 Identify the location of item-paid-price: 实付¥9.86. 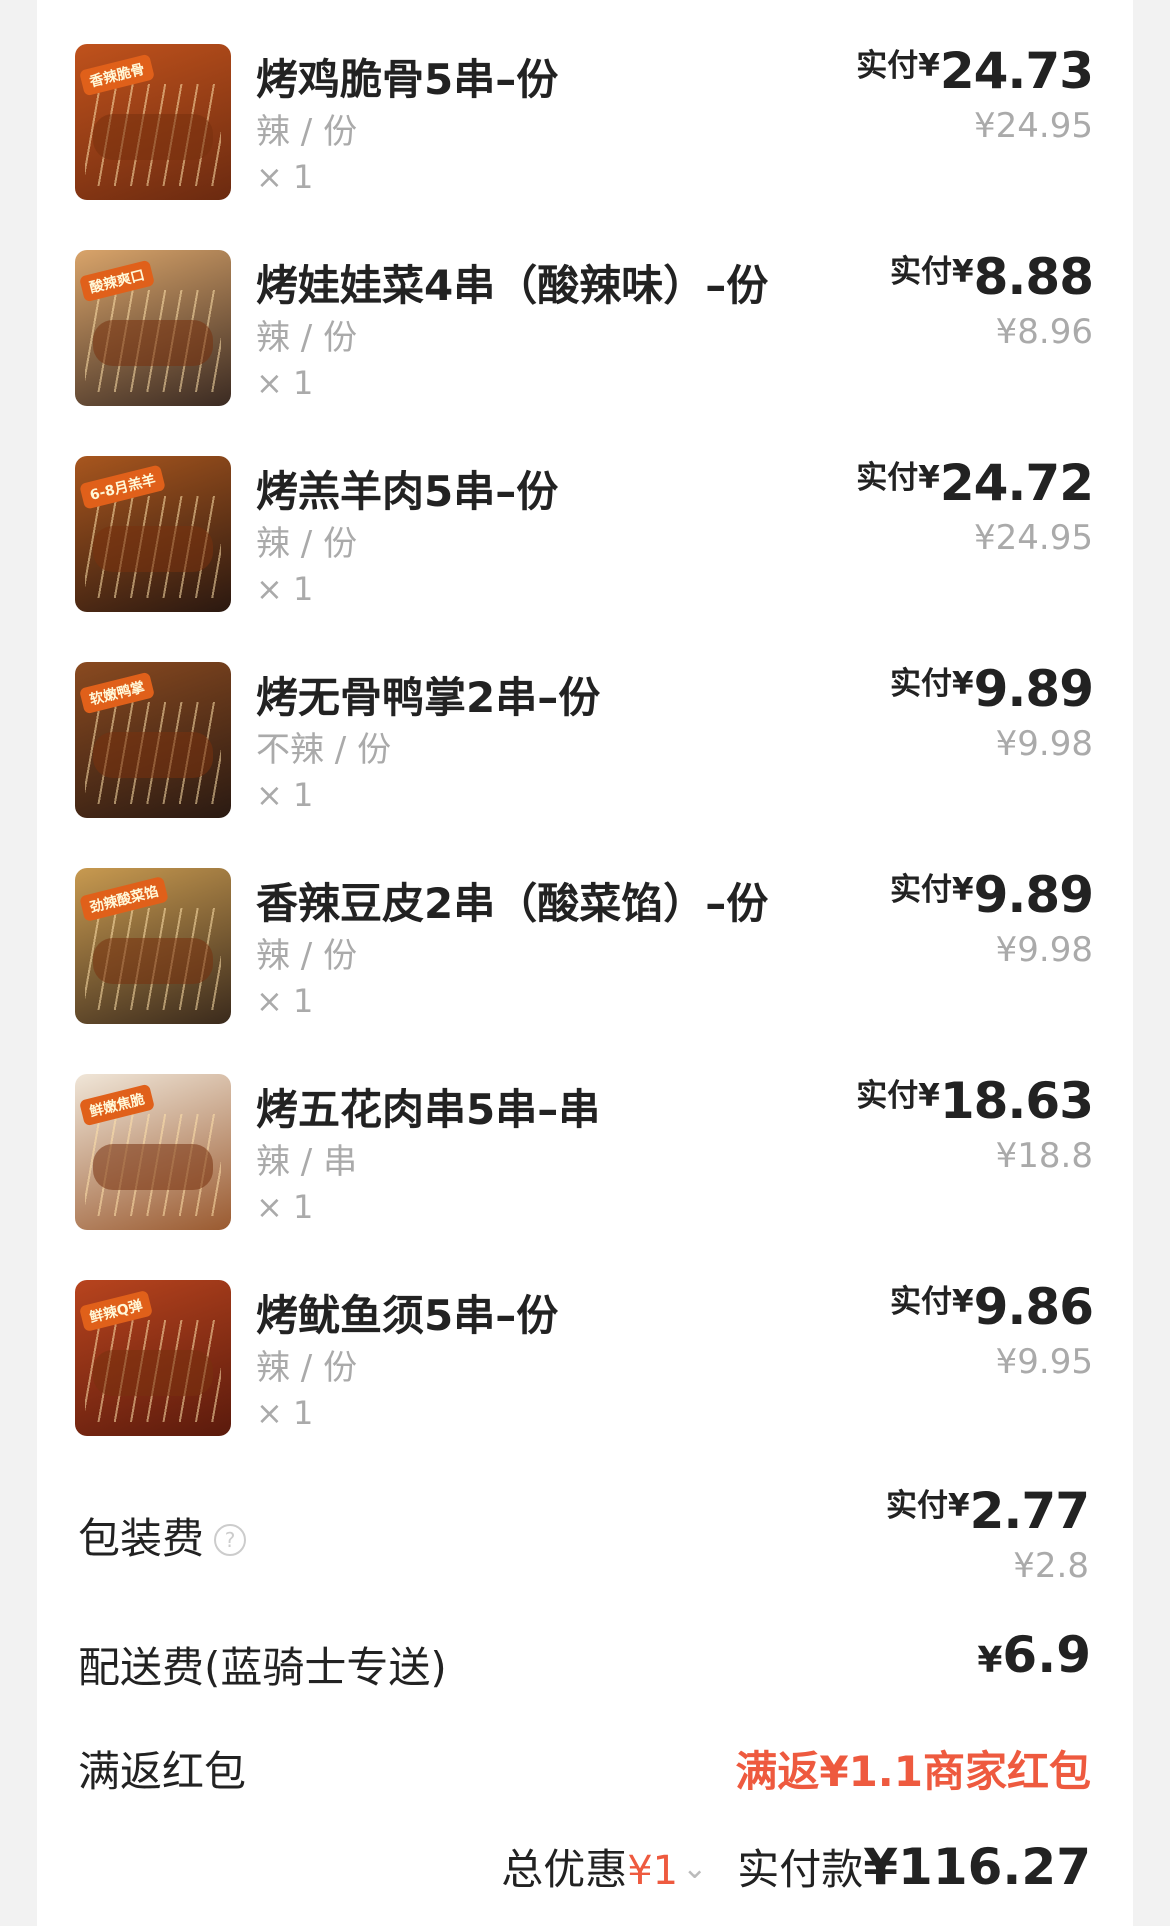
(992, 1306).